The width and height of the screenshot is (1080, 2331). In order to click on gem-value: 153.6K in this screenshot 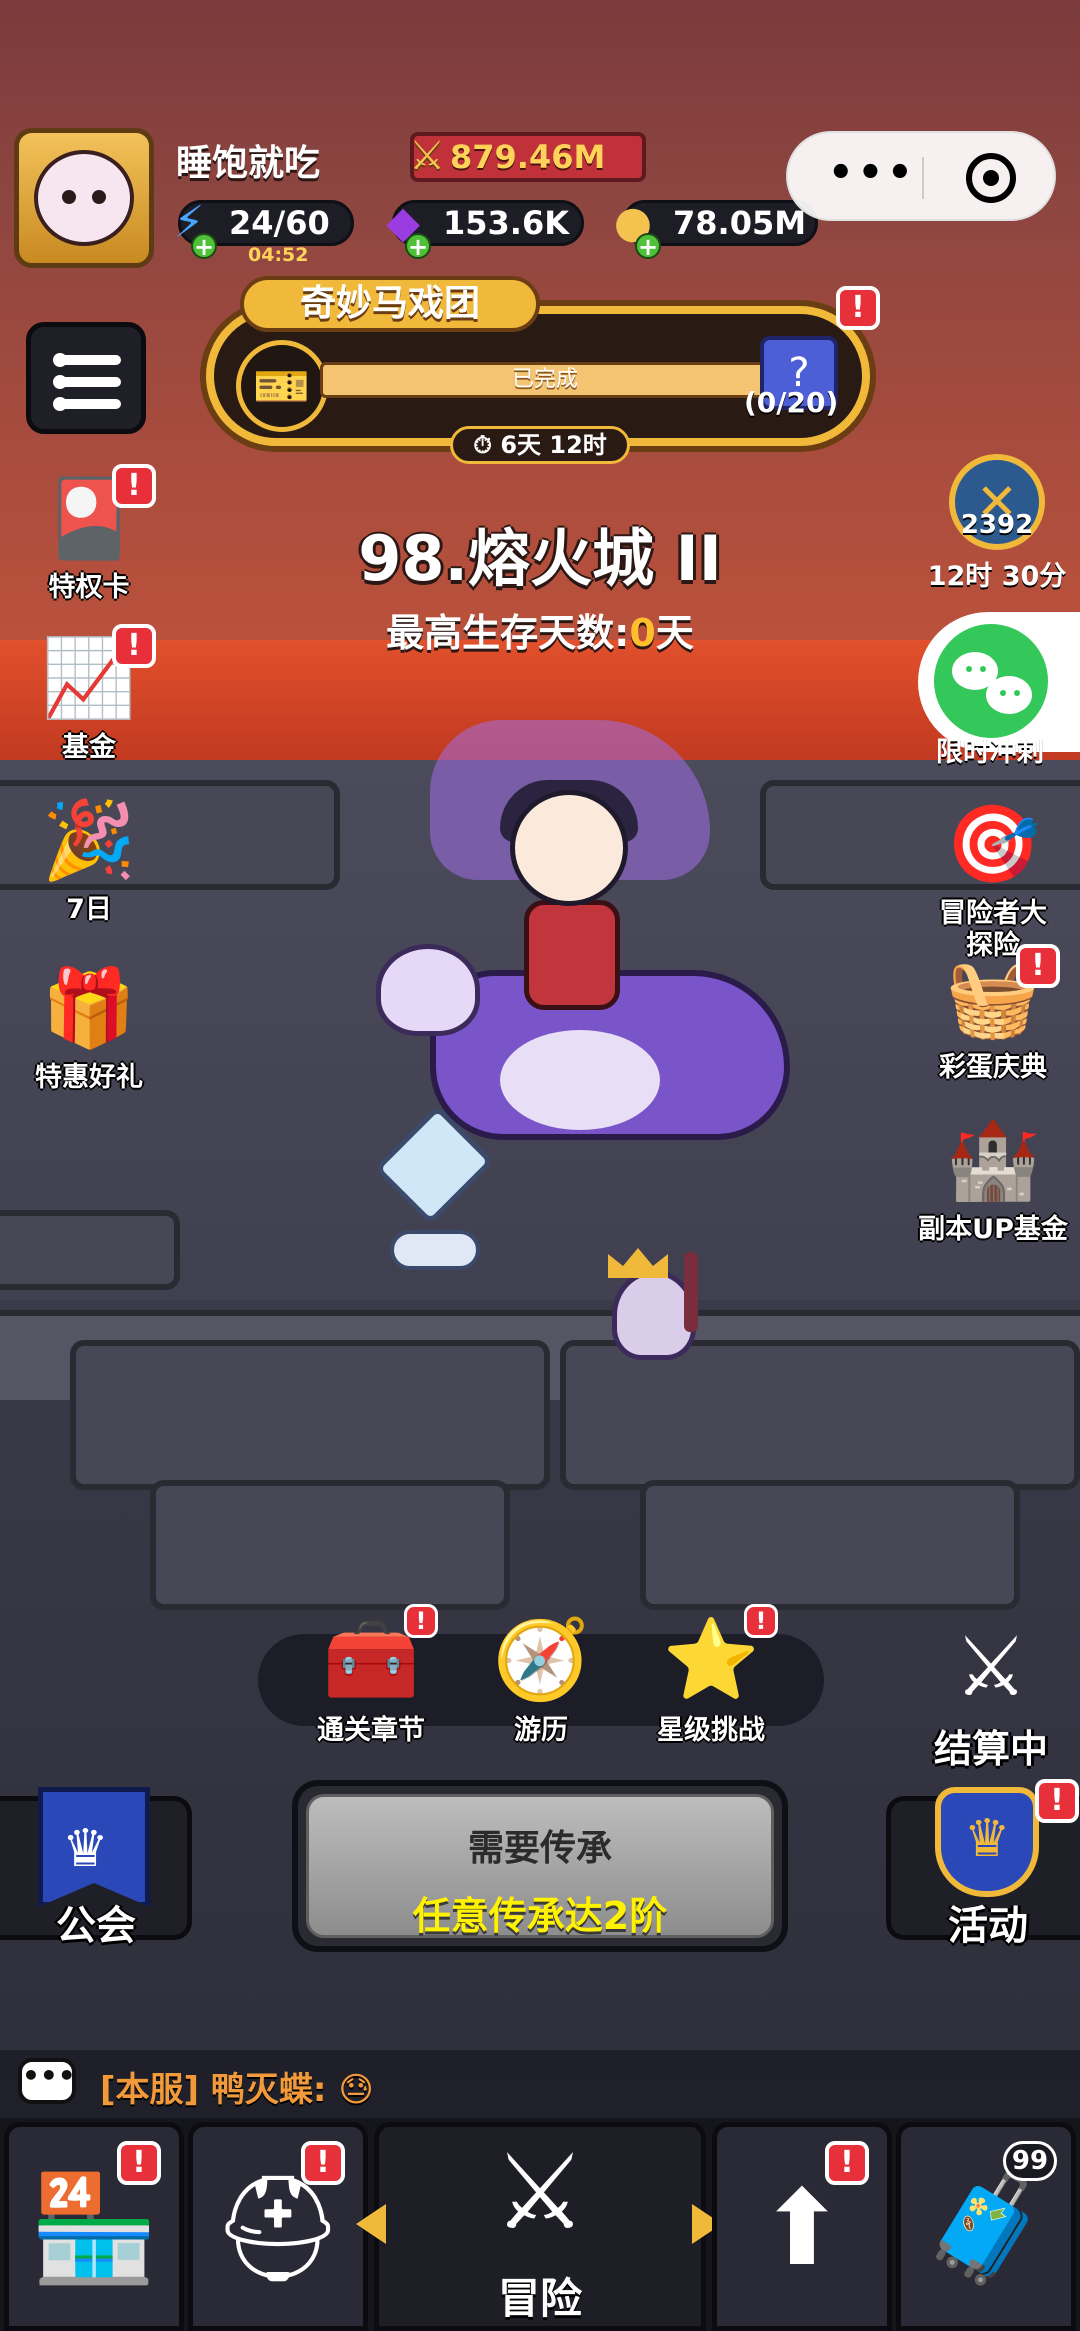, I will do `click(506, 223)`.